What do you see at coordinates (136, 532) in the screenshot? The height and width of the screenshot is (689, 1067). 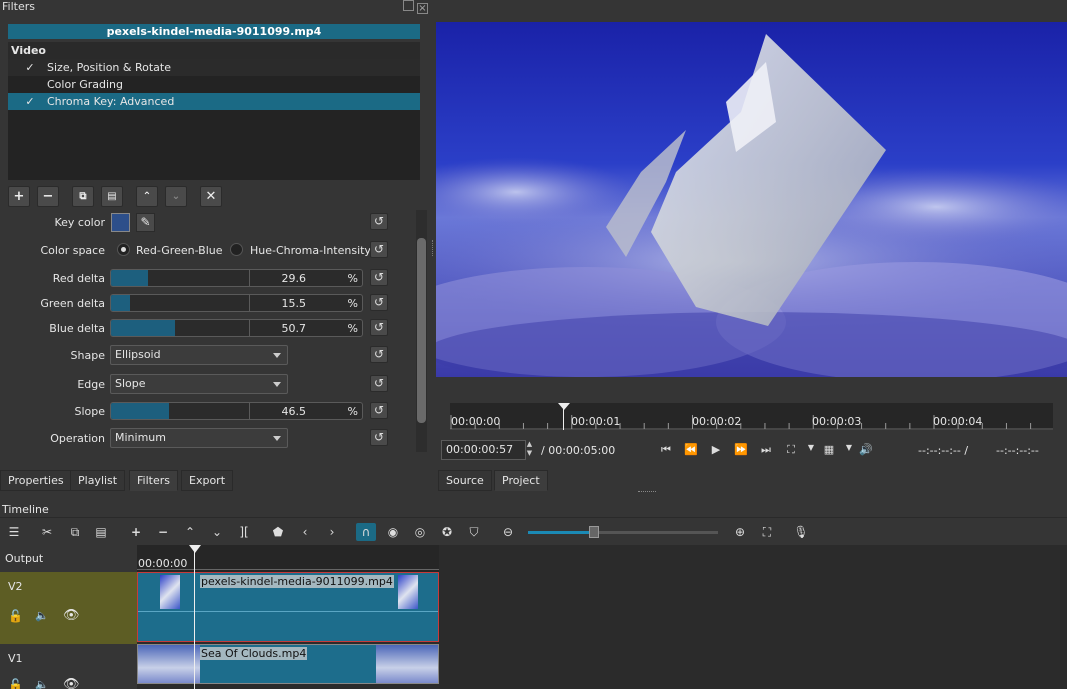 I see `append-icon: +` at bounding box center [136, 532].